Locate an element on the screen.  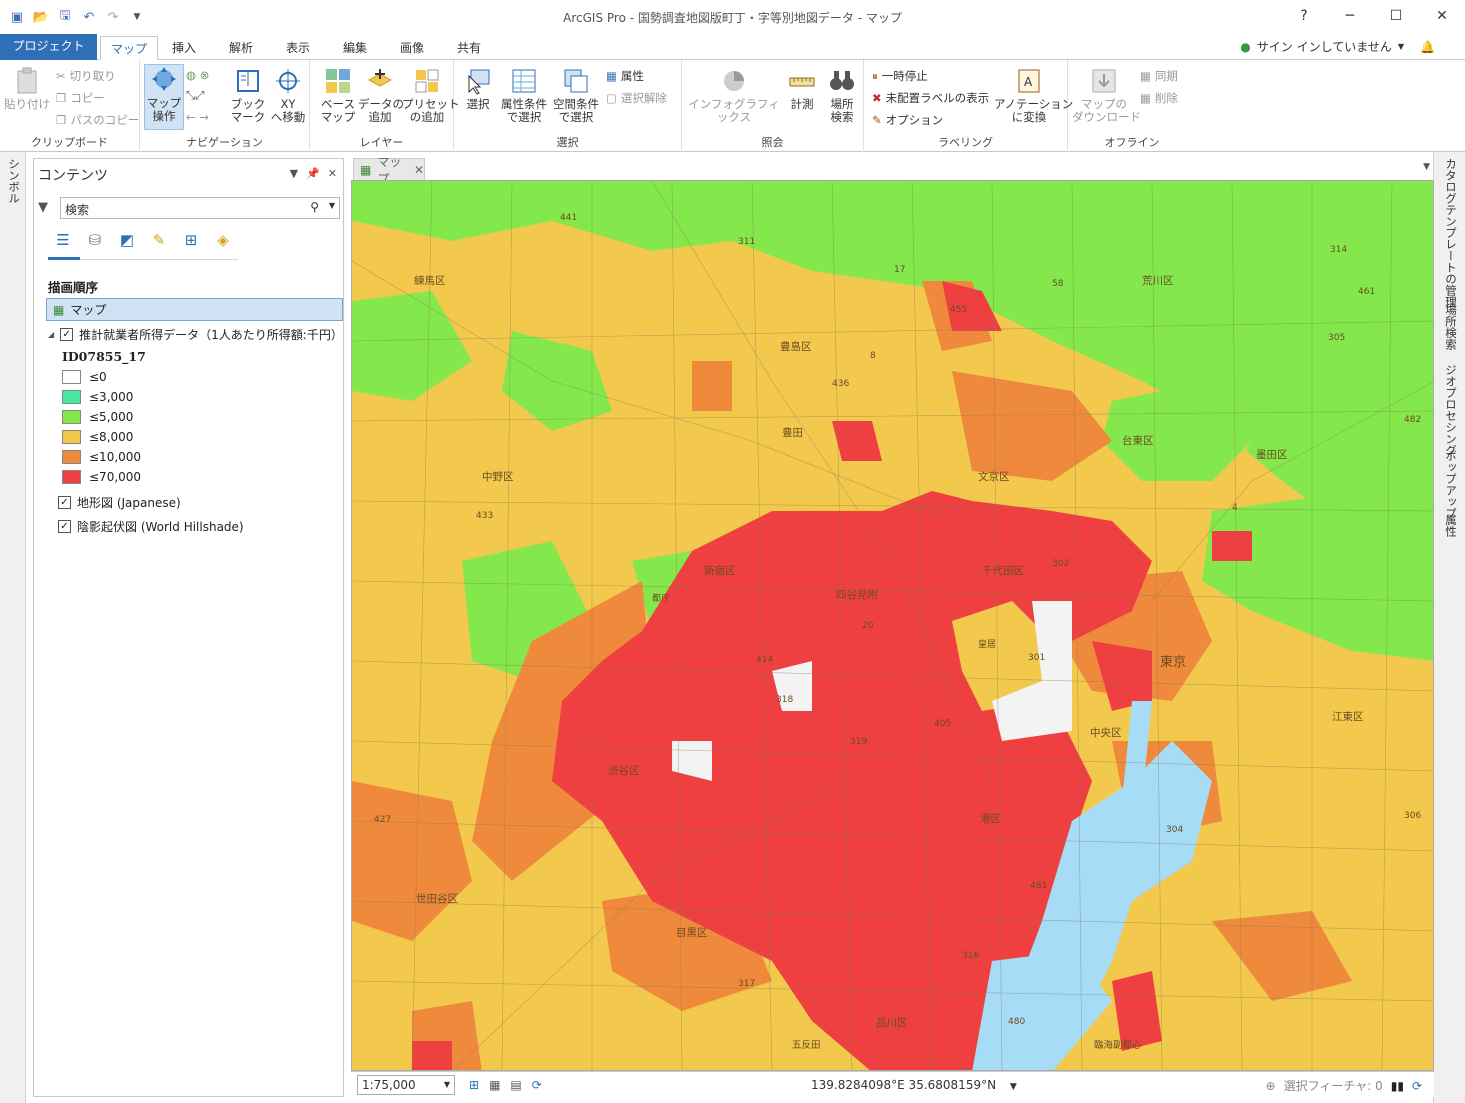
pause-drawing-icon: ▮▮ is located at coordinates (1397, 1086).